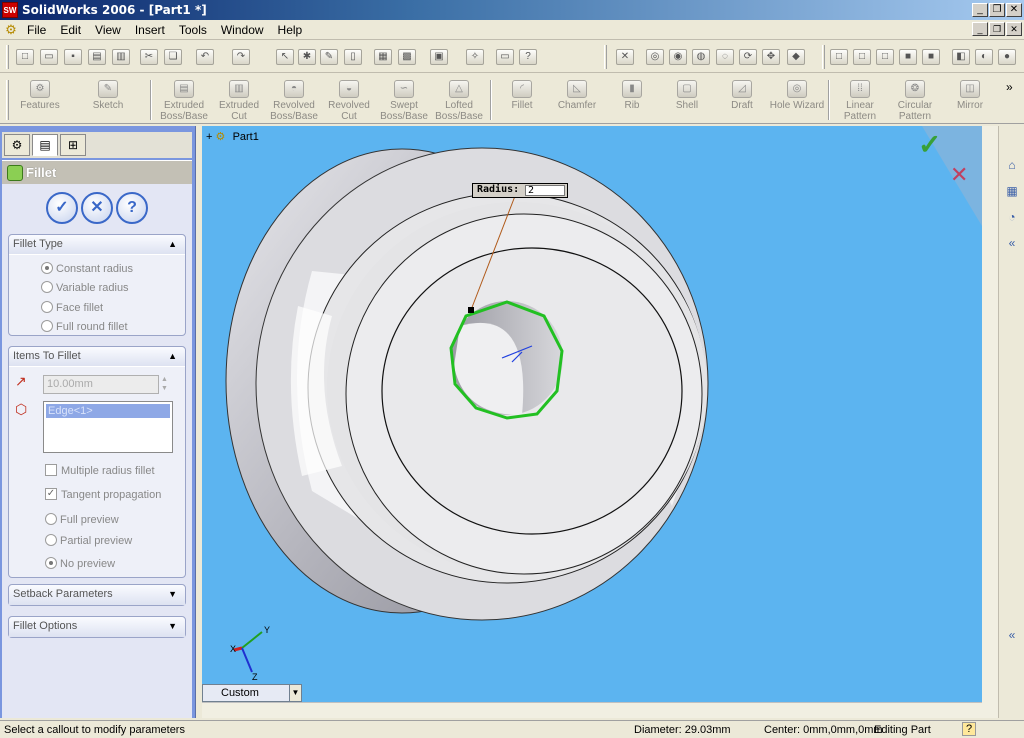 This screenshot has width=1024, height=738. What do you see at coordinates (404, 100) in the screenshot?
I see `swept-boss-button: ∽ Swept Boss/Base` at bounding box center [404, 100].